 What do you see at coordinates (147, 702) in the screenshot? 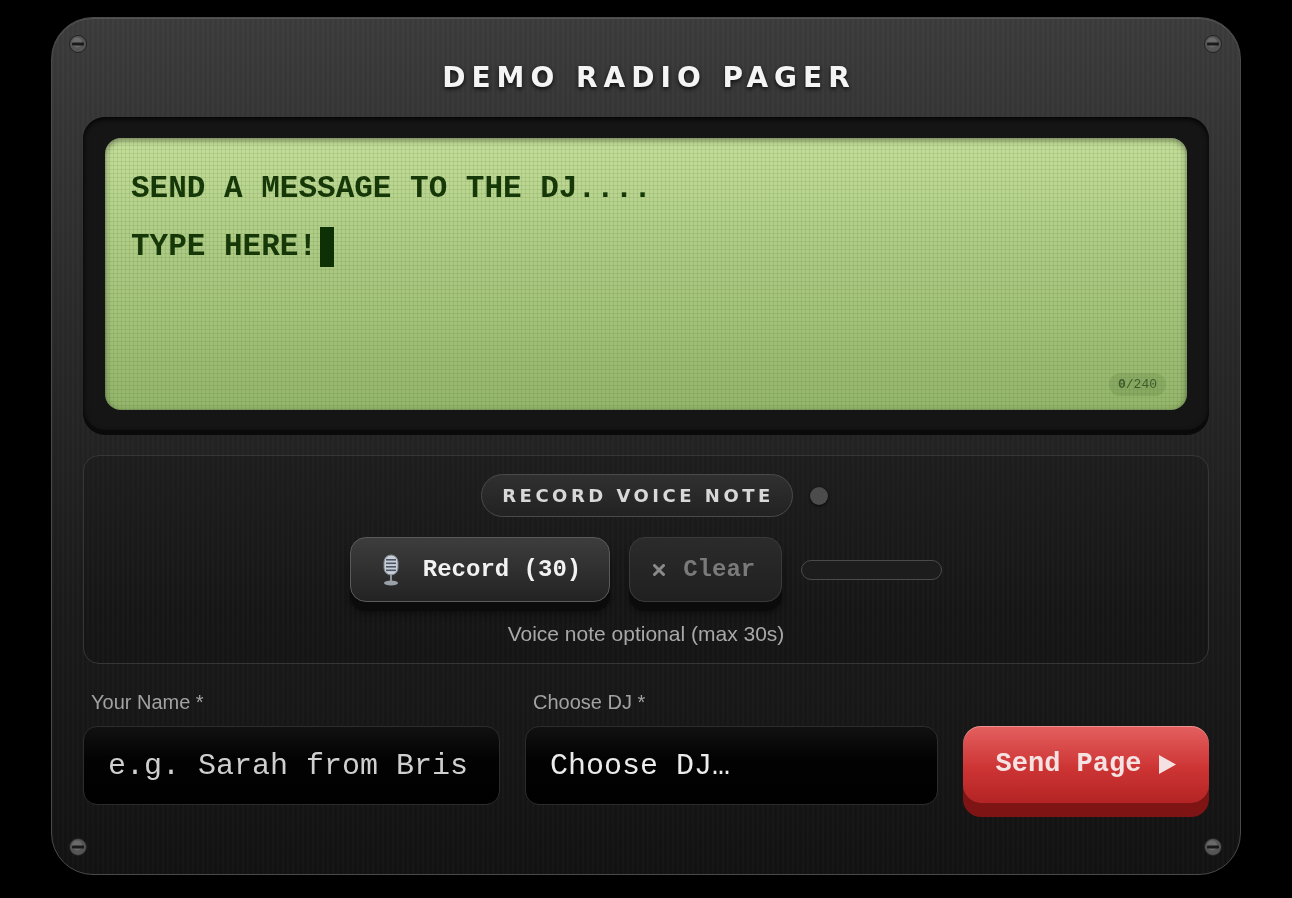
I see `field-label: Your Name *` at bounding box center [147, 702].